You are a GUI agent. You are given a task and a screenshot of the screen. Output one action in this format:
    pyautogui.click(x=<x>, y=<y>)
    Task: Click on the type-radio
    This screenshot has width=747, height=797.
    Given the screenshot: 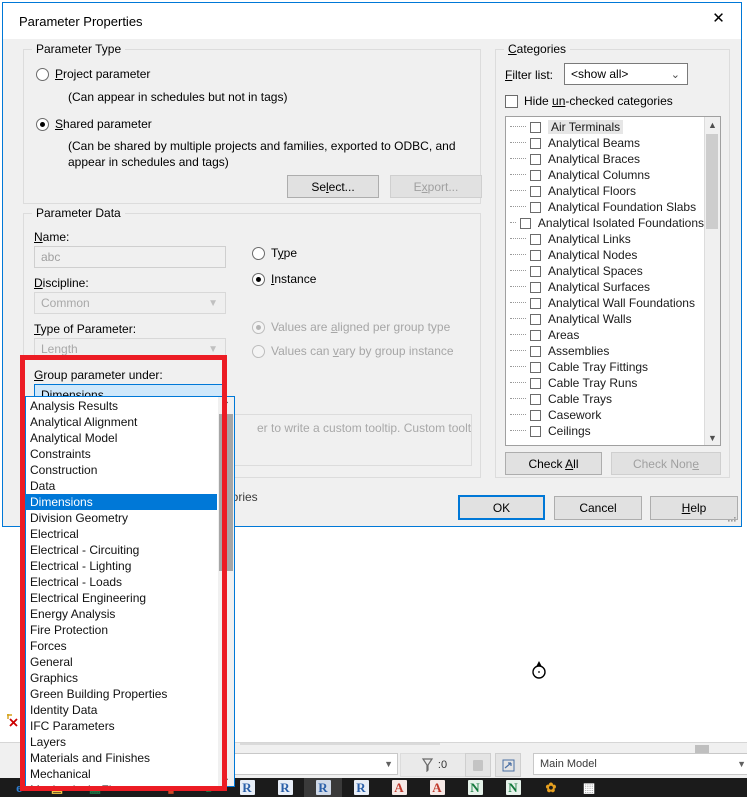 What is the action you would take?
    pyautogui.click(x=258, y=253)
    